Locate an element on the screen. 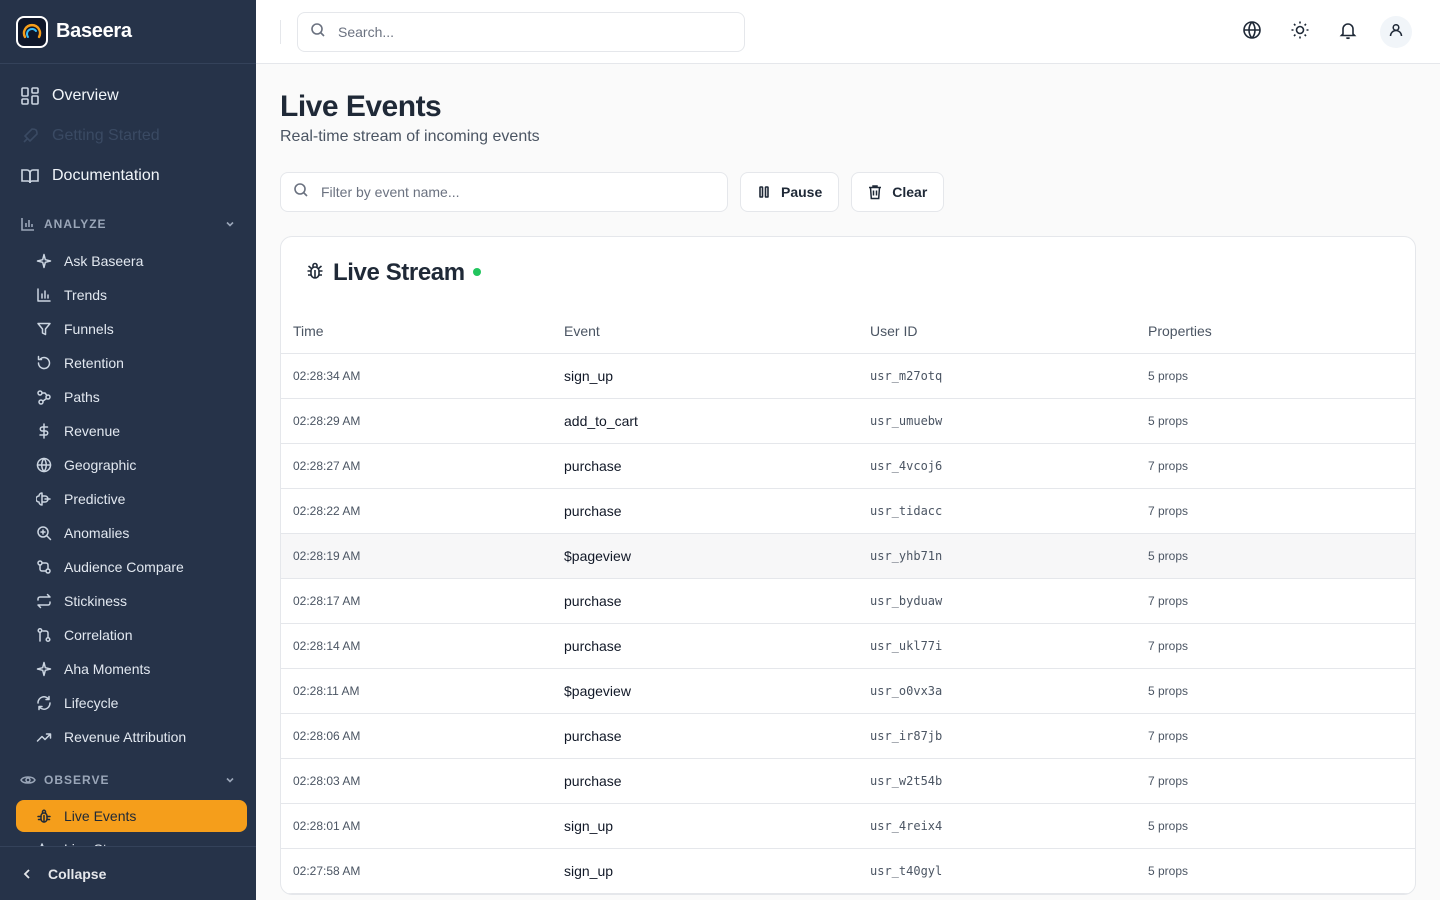 The height and width of the screenshot is (900, 1440). live-stream-header: Live Stream is located at coordinates (848, 273).